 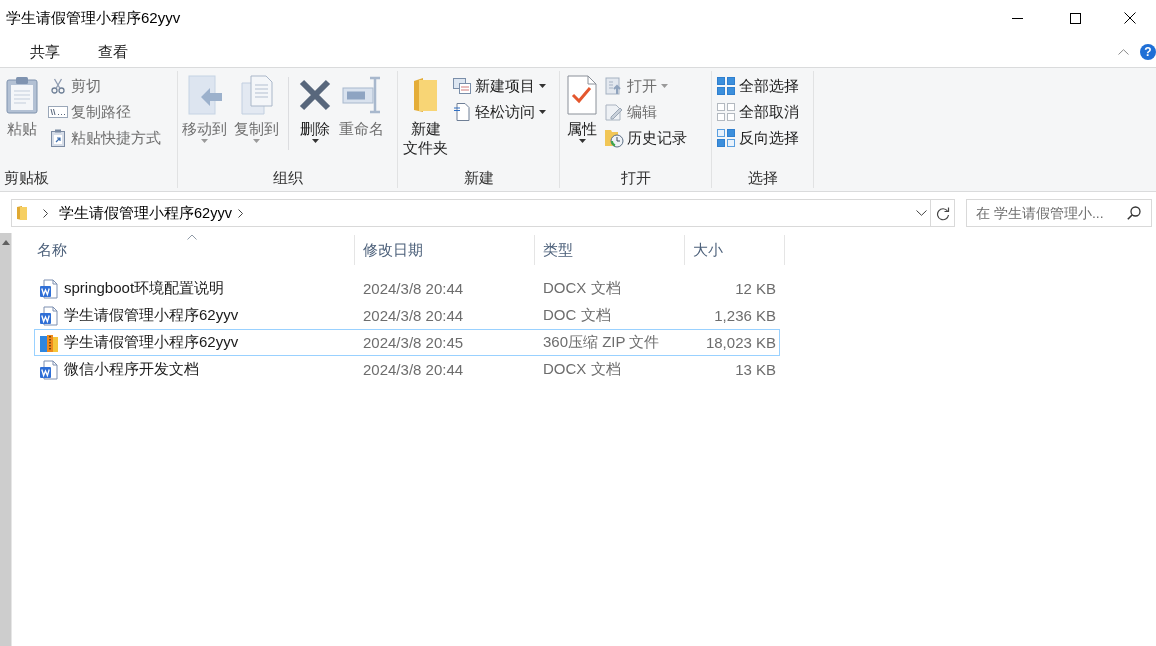 What do you see at coordinates (726, 86) in the screenshot?
I see `select-all-icon` at bounding box center [726, 86].